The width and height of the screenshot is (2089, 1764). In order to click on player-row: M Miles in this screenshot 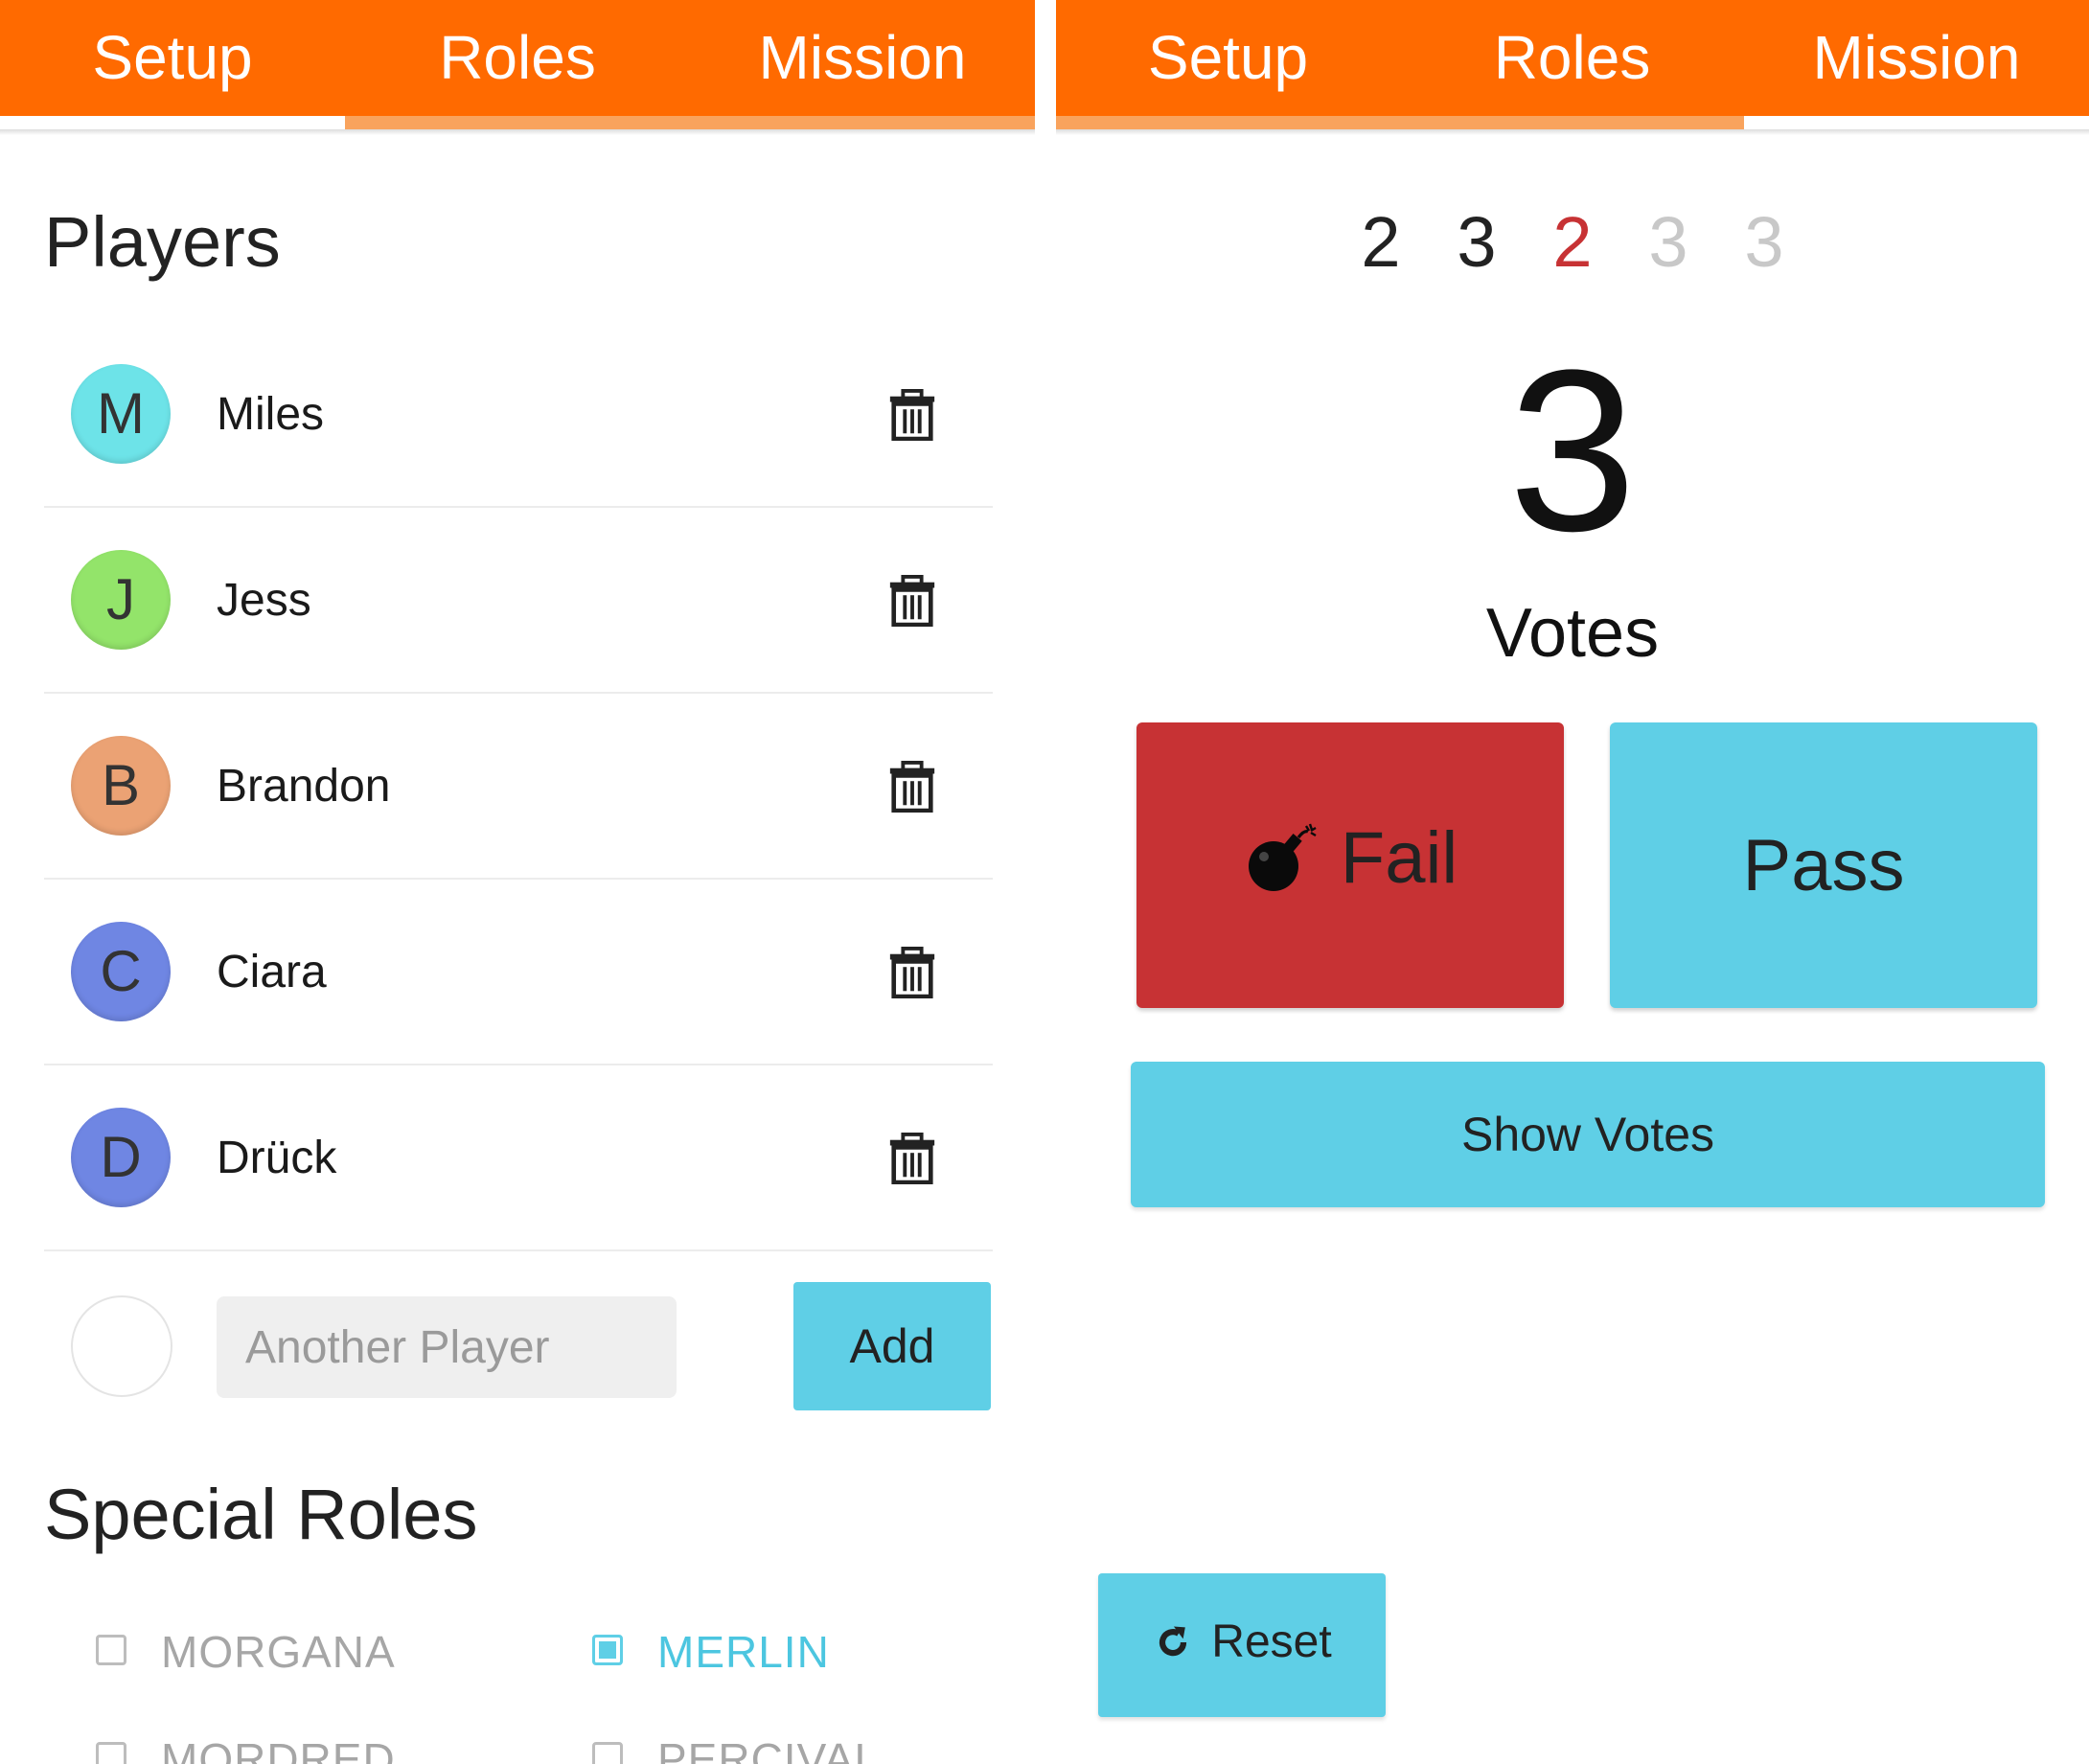, I will do `click(518, 415)`.